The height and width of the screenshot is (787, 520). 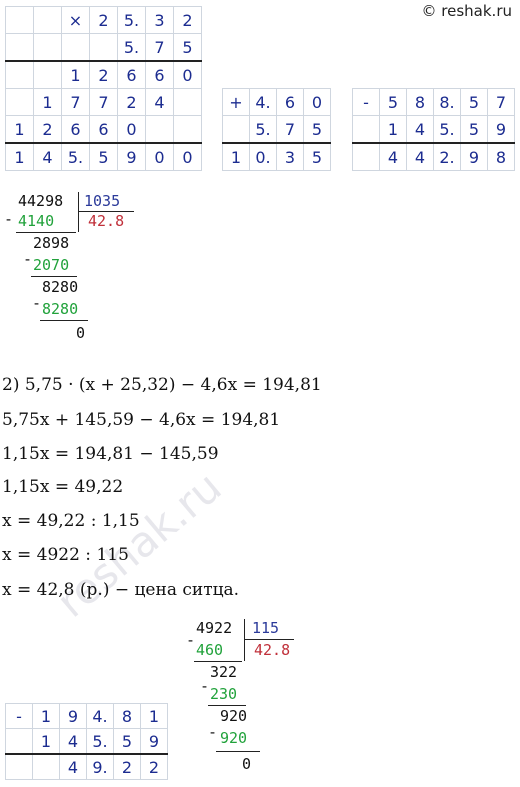 I want to click on remainder-1: 2898, so click(x=51, y=243).